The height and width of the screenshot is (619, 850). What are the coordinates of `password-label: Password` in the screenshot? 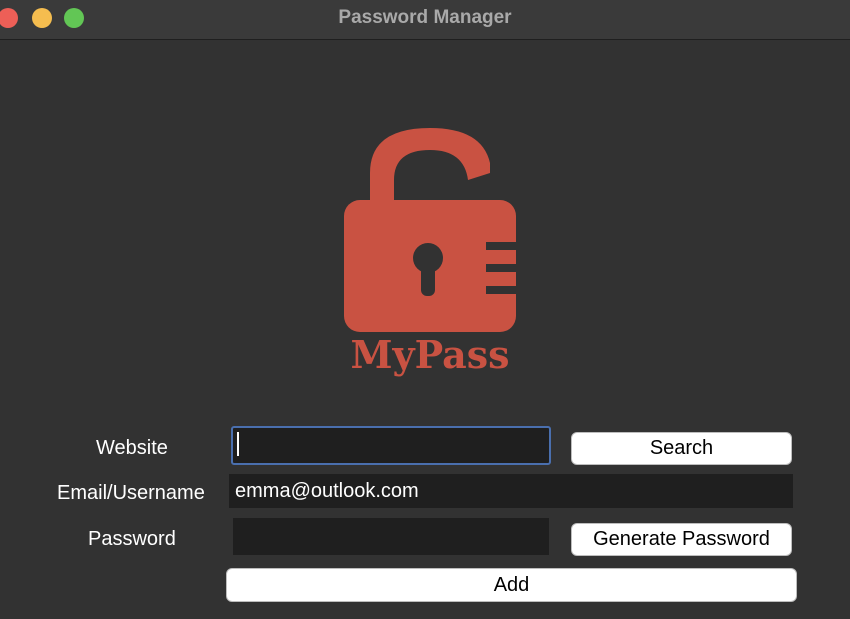 It's located at (132, 539).